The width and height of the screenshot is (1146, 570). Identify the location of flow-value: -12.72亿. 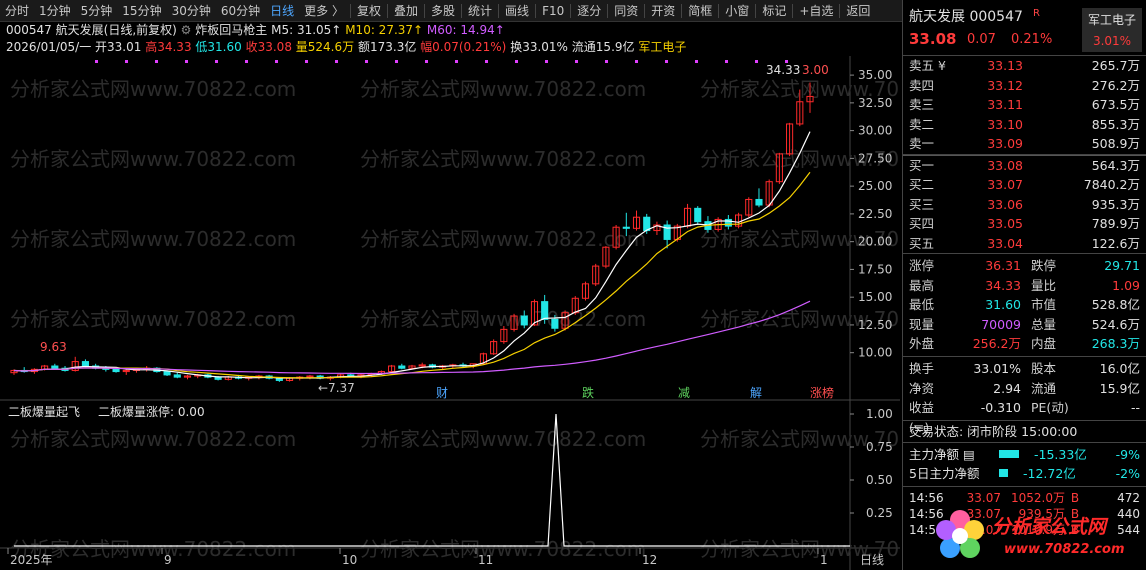
(1049, 473).